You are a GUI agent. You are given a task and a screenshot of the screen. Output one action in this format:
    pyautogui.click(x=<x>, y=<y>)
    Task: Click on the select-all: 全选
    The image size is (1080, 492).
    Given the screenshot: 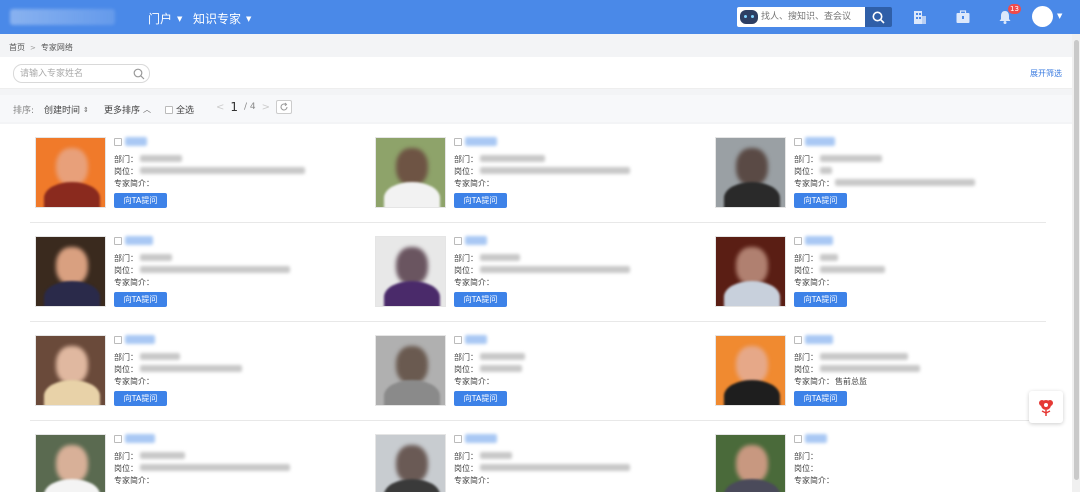 What is the action you would take?
    pyautogui.click(x=179, y=109)
    